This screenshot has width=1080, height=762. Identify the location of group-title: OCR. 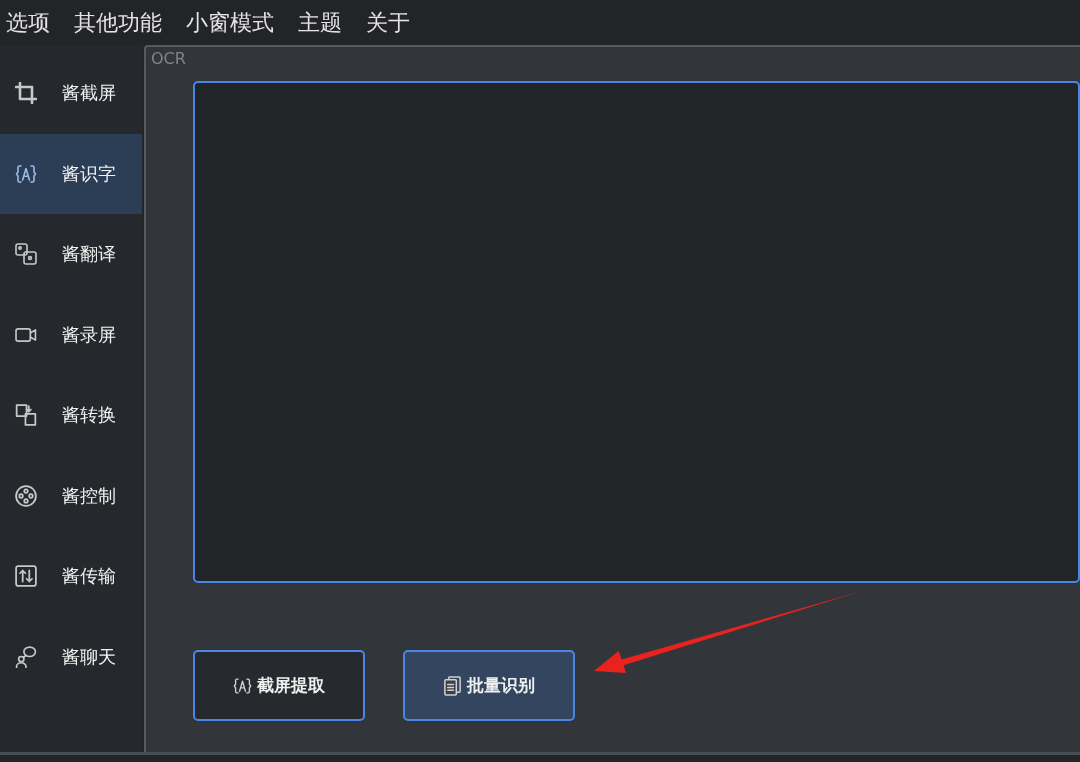
(168, 59).